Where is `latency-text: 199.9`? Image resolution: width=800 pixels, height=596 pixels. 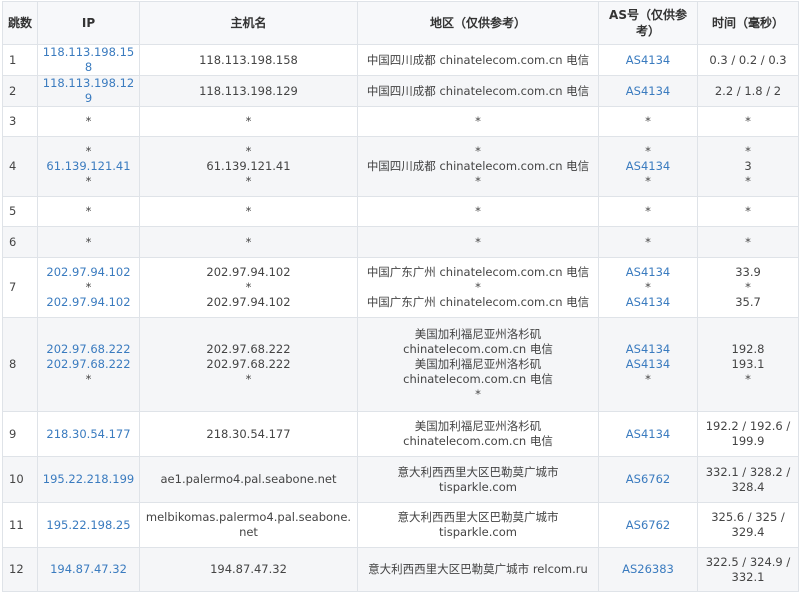
latency-text: 199.9 is located at coordinates (748, 441).